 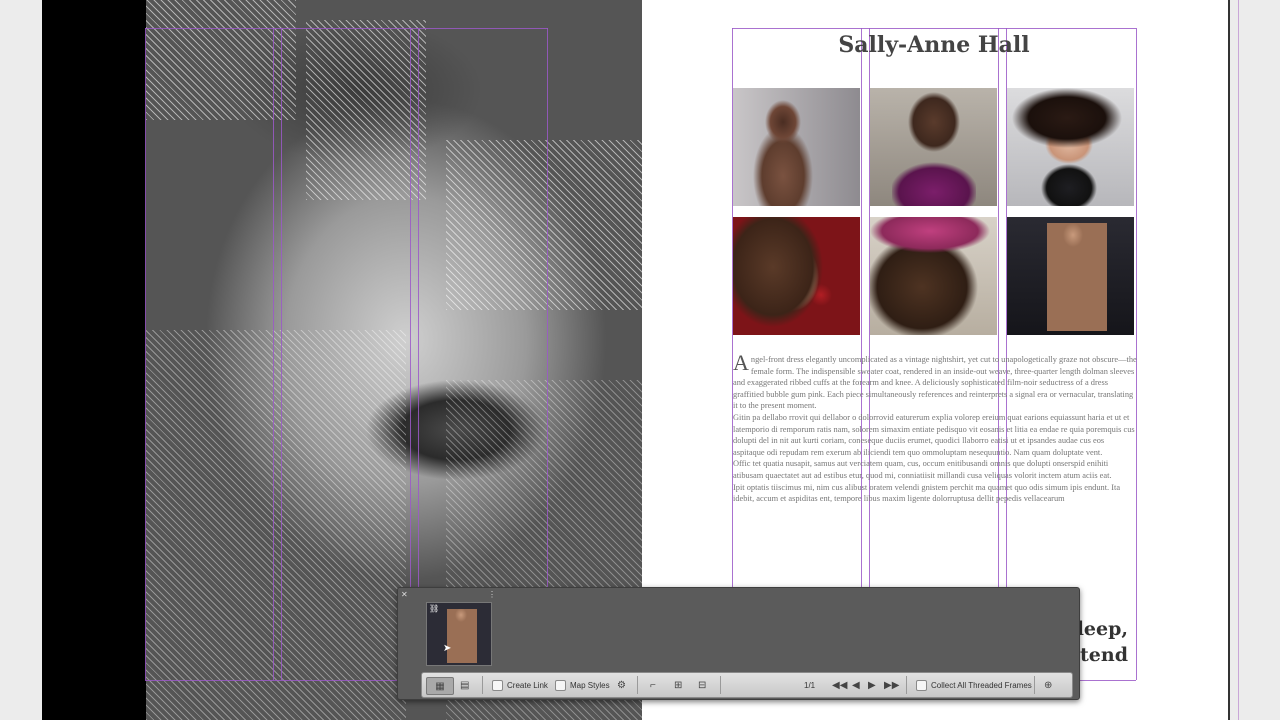 I want to click on page-counter: 1/1, so click(x=810, y=685).